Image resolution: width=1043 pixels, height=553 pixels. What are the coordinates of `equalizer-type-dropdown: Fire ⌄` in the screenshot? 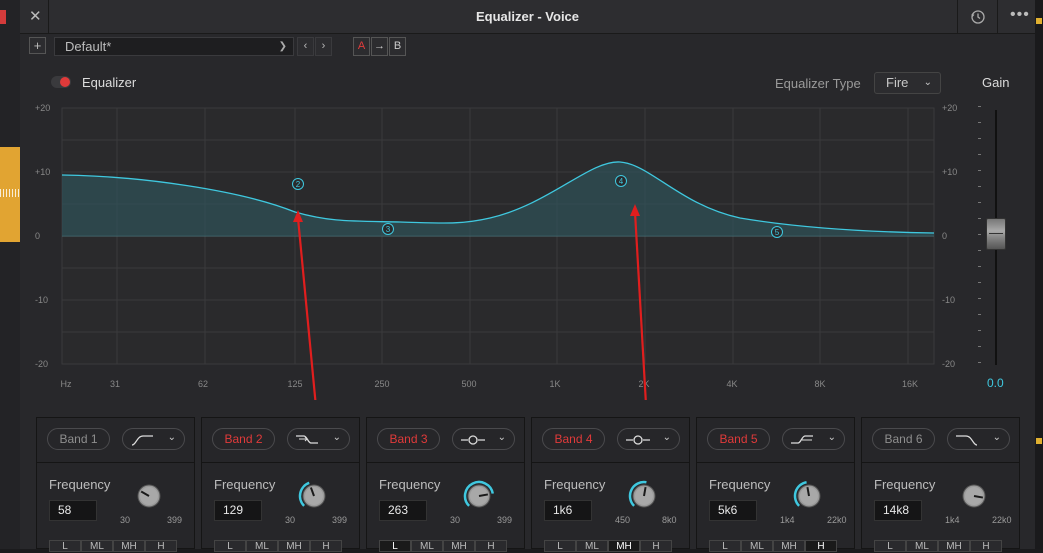 It's located at (907, 83).